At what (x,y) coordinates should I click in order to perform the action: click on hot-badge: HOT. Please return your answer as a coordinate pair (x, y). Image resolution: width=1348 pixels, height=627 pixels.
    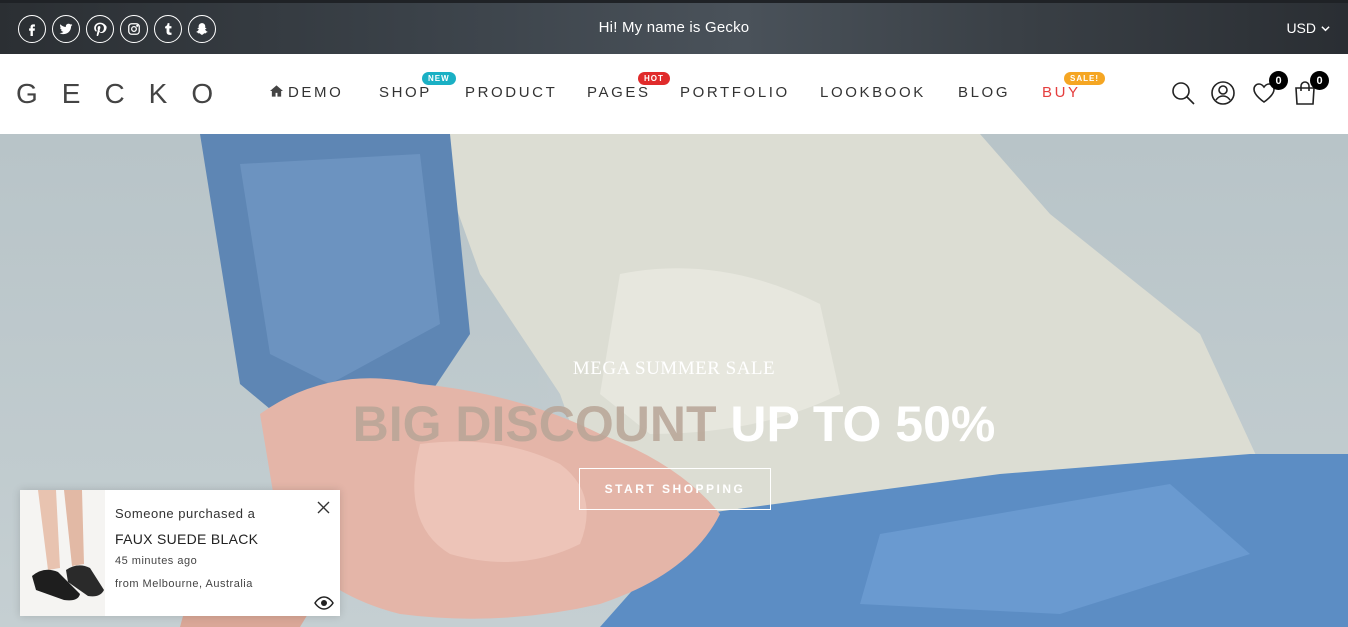
    Looking at the image, I should click on (654, 78).